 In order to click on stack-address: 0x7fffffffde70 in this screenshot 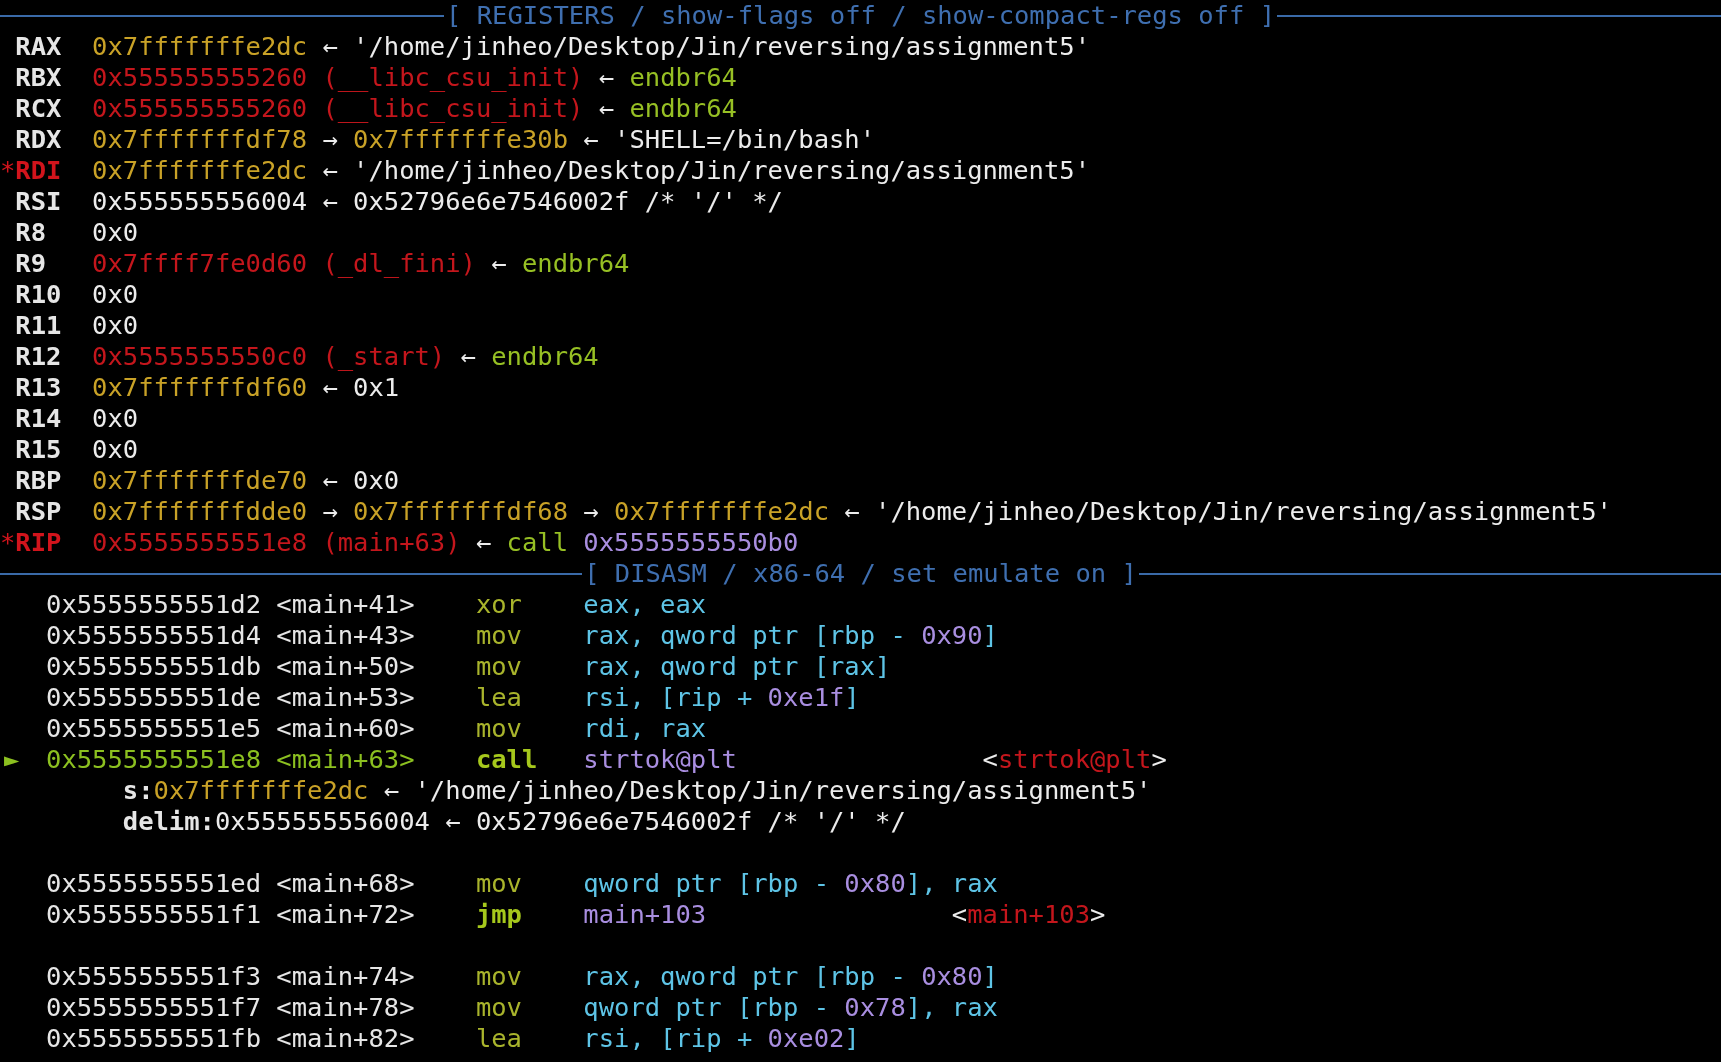, I will do `click(200, 480)`.